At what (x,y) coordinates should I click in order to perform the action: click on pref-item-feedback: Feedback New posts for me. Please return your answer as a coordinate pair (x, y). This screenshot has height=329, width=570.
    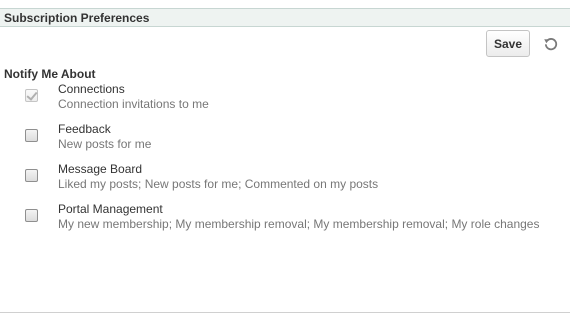
    Looking at the image, I should click on (285, 139).